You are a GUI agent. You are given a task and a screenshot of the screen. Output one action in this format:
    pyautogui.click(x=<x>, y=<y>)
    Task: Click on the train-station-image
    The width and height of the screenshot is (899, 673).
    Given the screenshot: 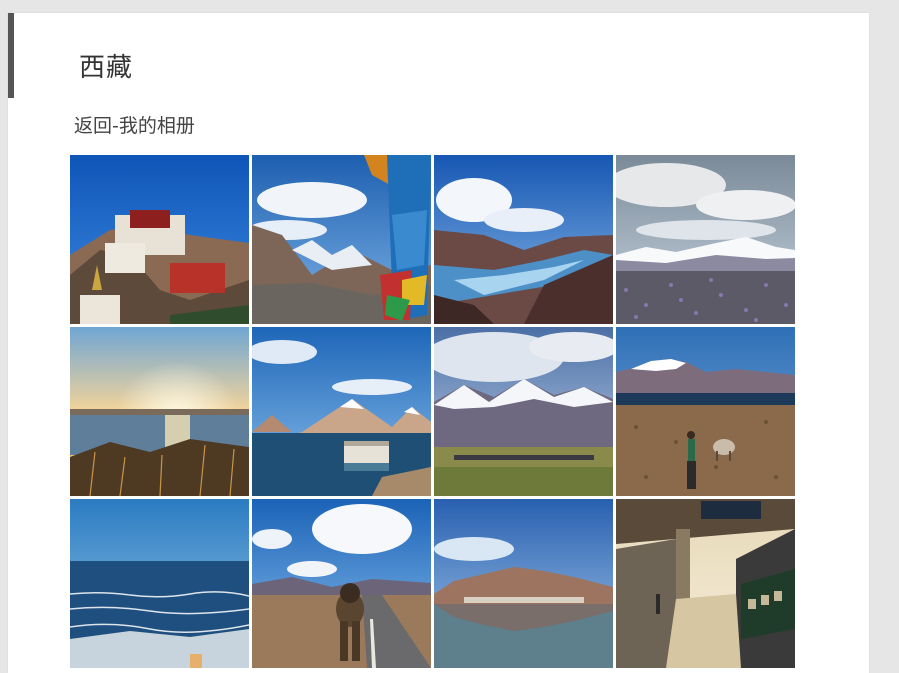 What is the action you would take?
    pyautogui.click(x=705, y=583)
    